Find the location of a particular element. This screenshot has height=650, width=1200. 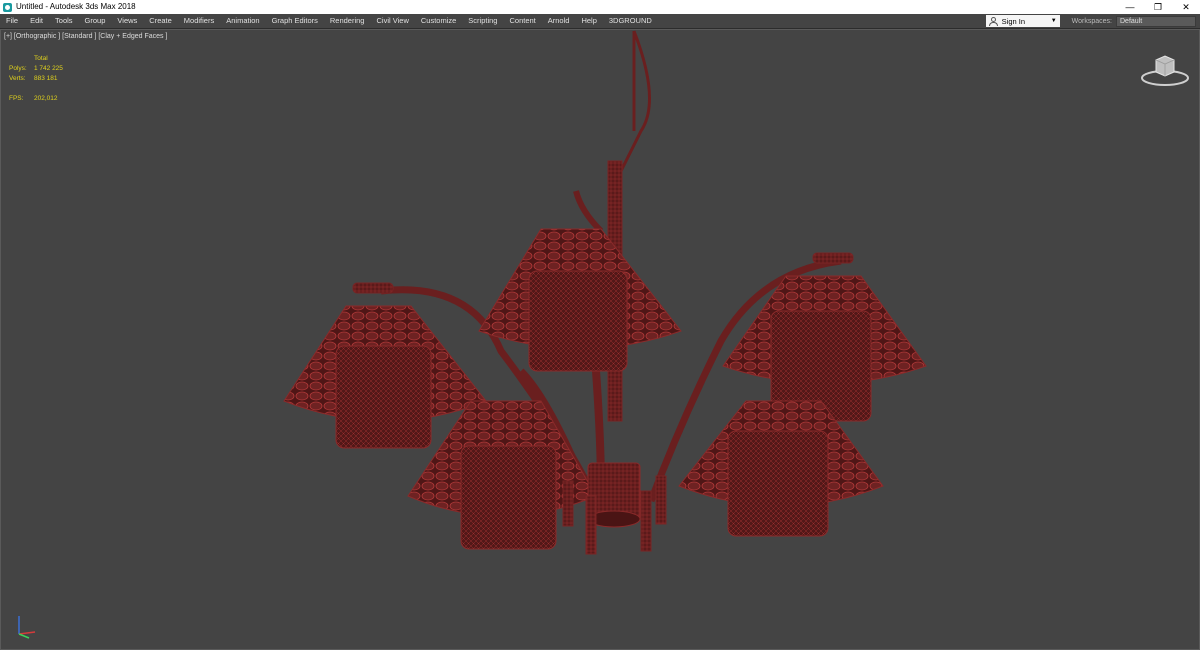

menu-edit: Edit is located at coordinates (36, 21).